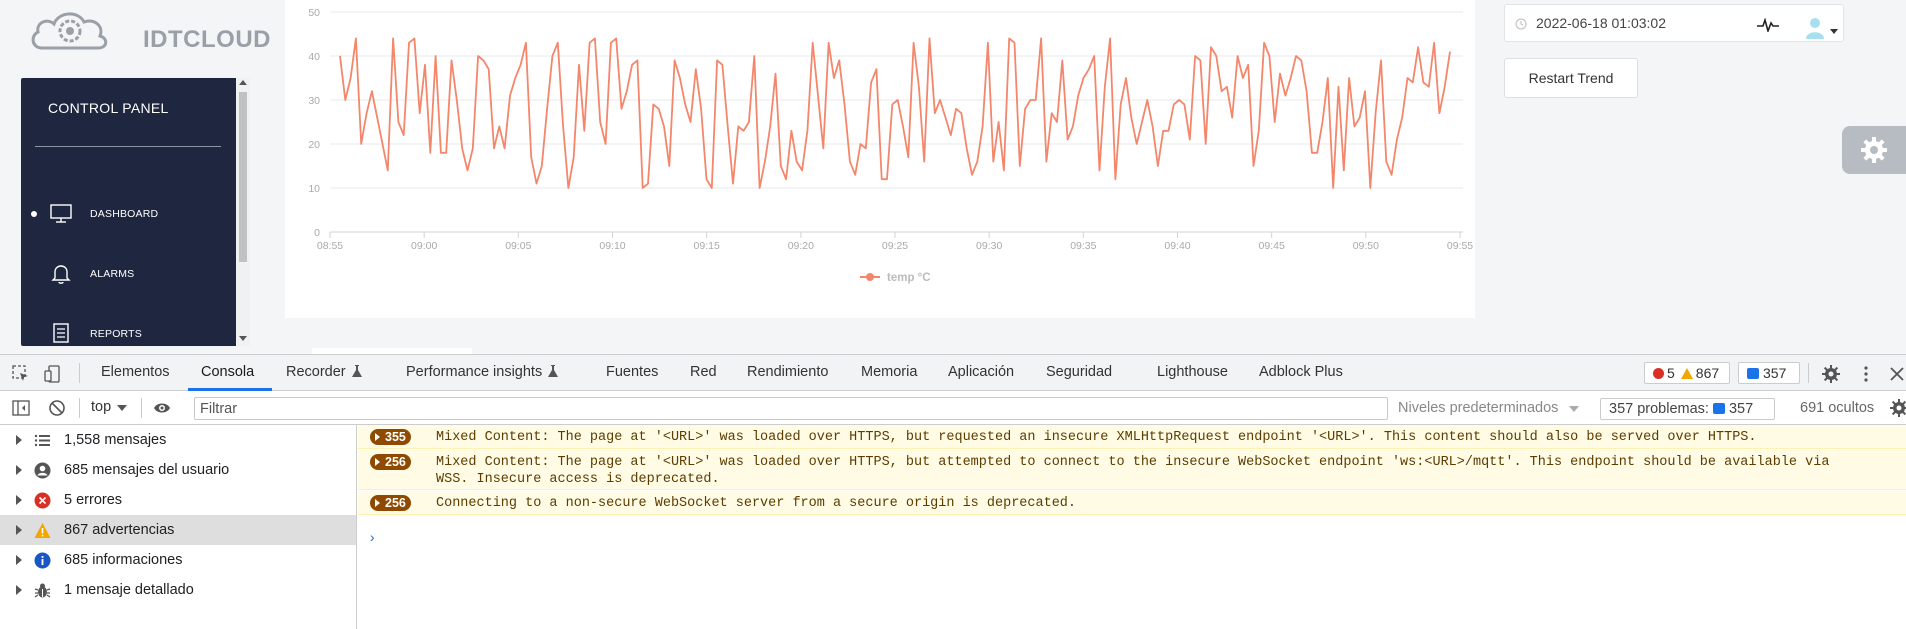 The height and width of the screenshot is (629, 1906). What do you see at coordinates (1079, 372) in the screenshot?
I see `tab-seguridad: Seguridad` at bounding box center [1079, 372].